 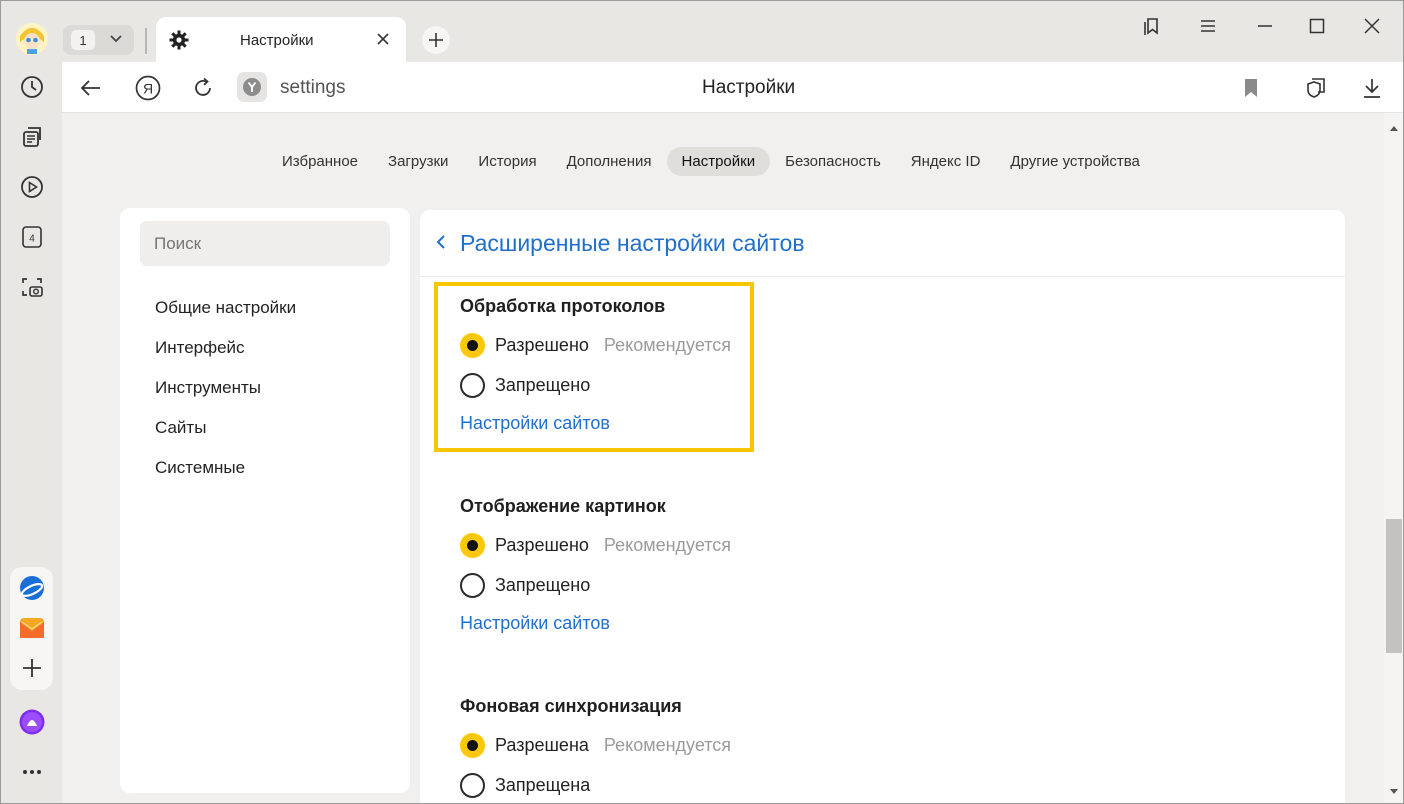 I want to click on section-title-images: Отображение картинок, so click(x=563, y=506).